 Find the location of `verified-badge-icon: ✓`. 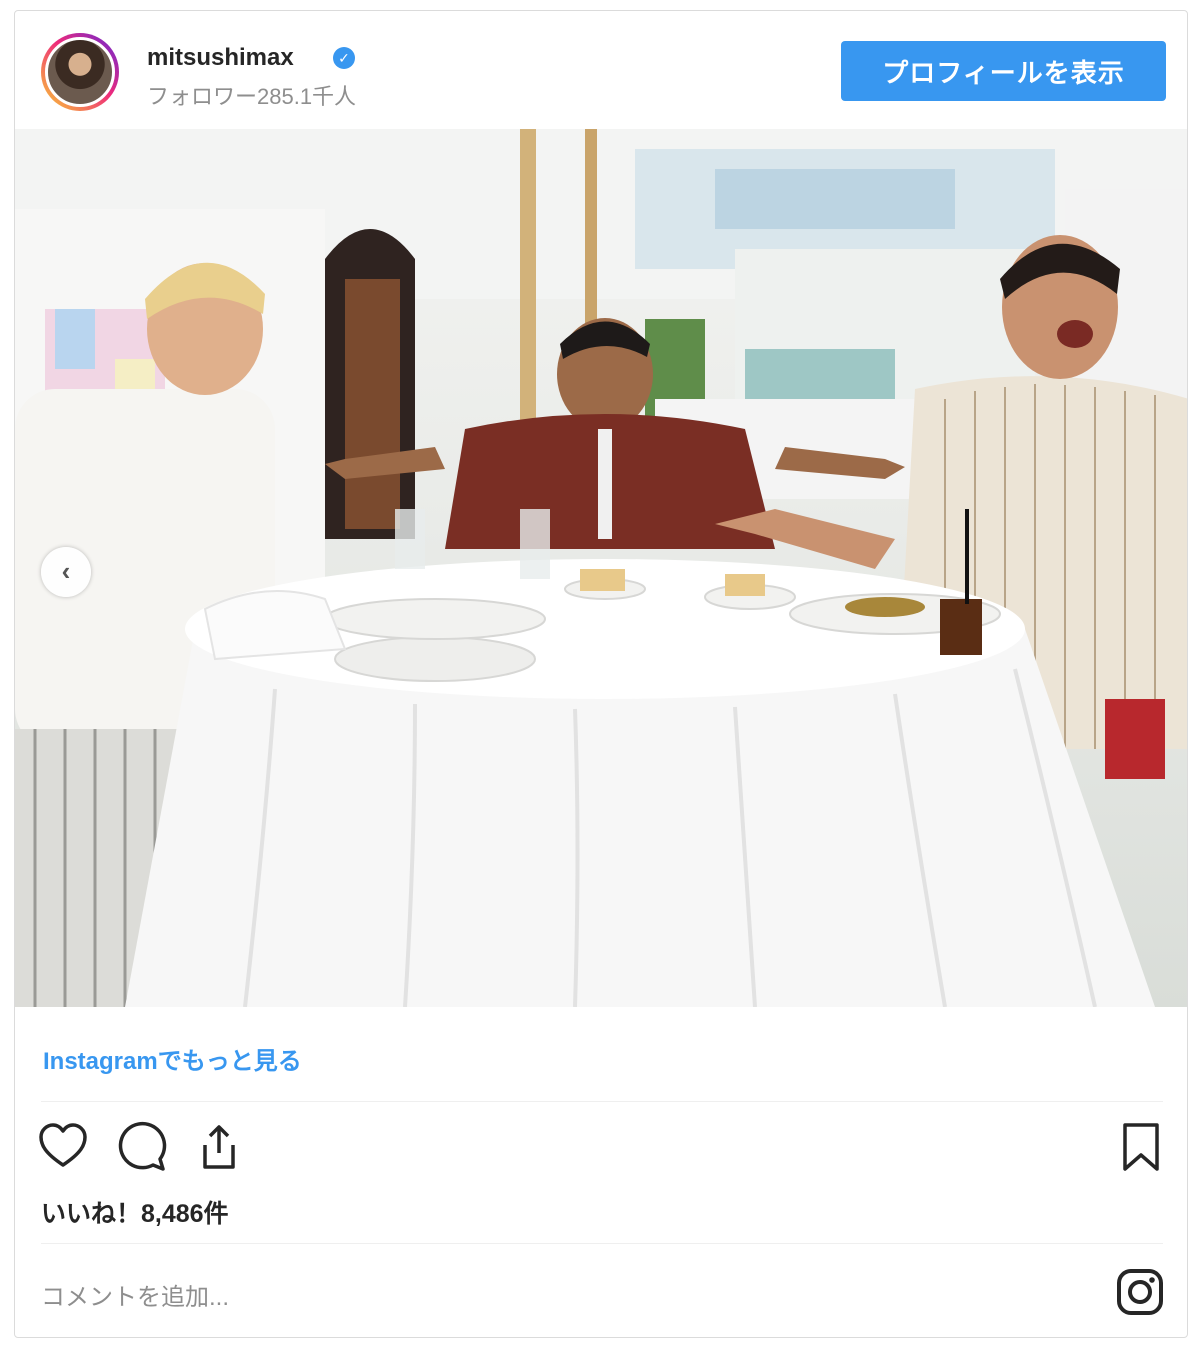

verified-badge-icon: ✓ is located at coordinates (344, 58).